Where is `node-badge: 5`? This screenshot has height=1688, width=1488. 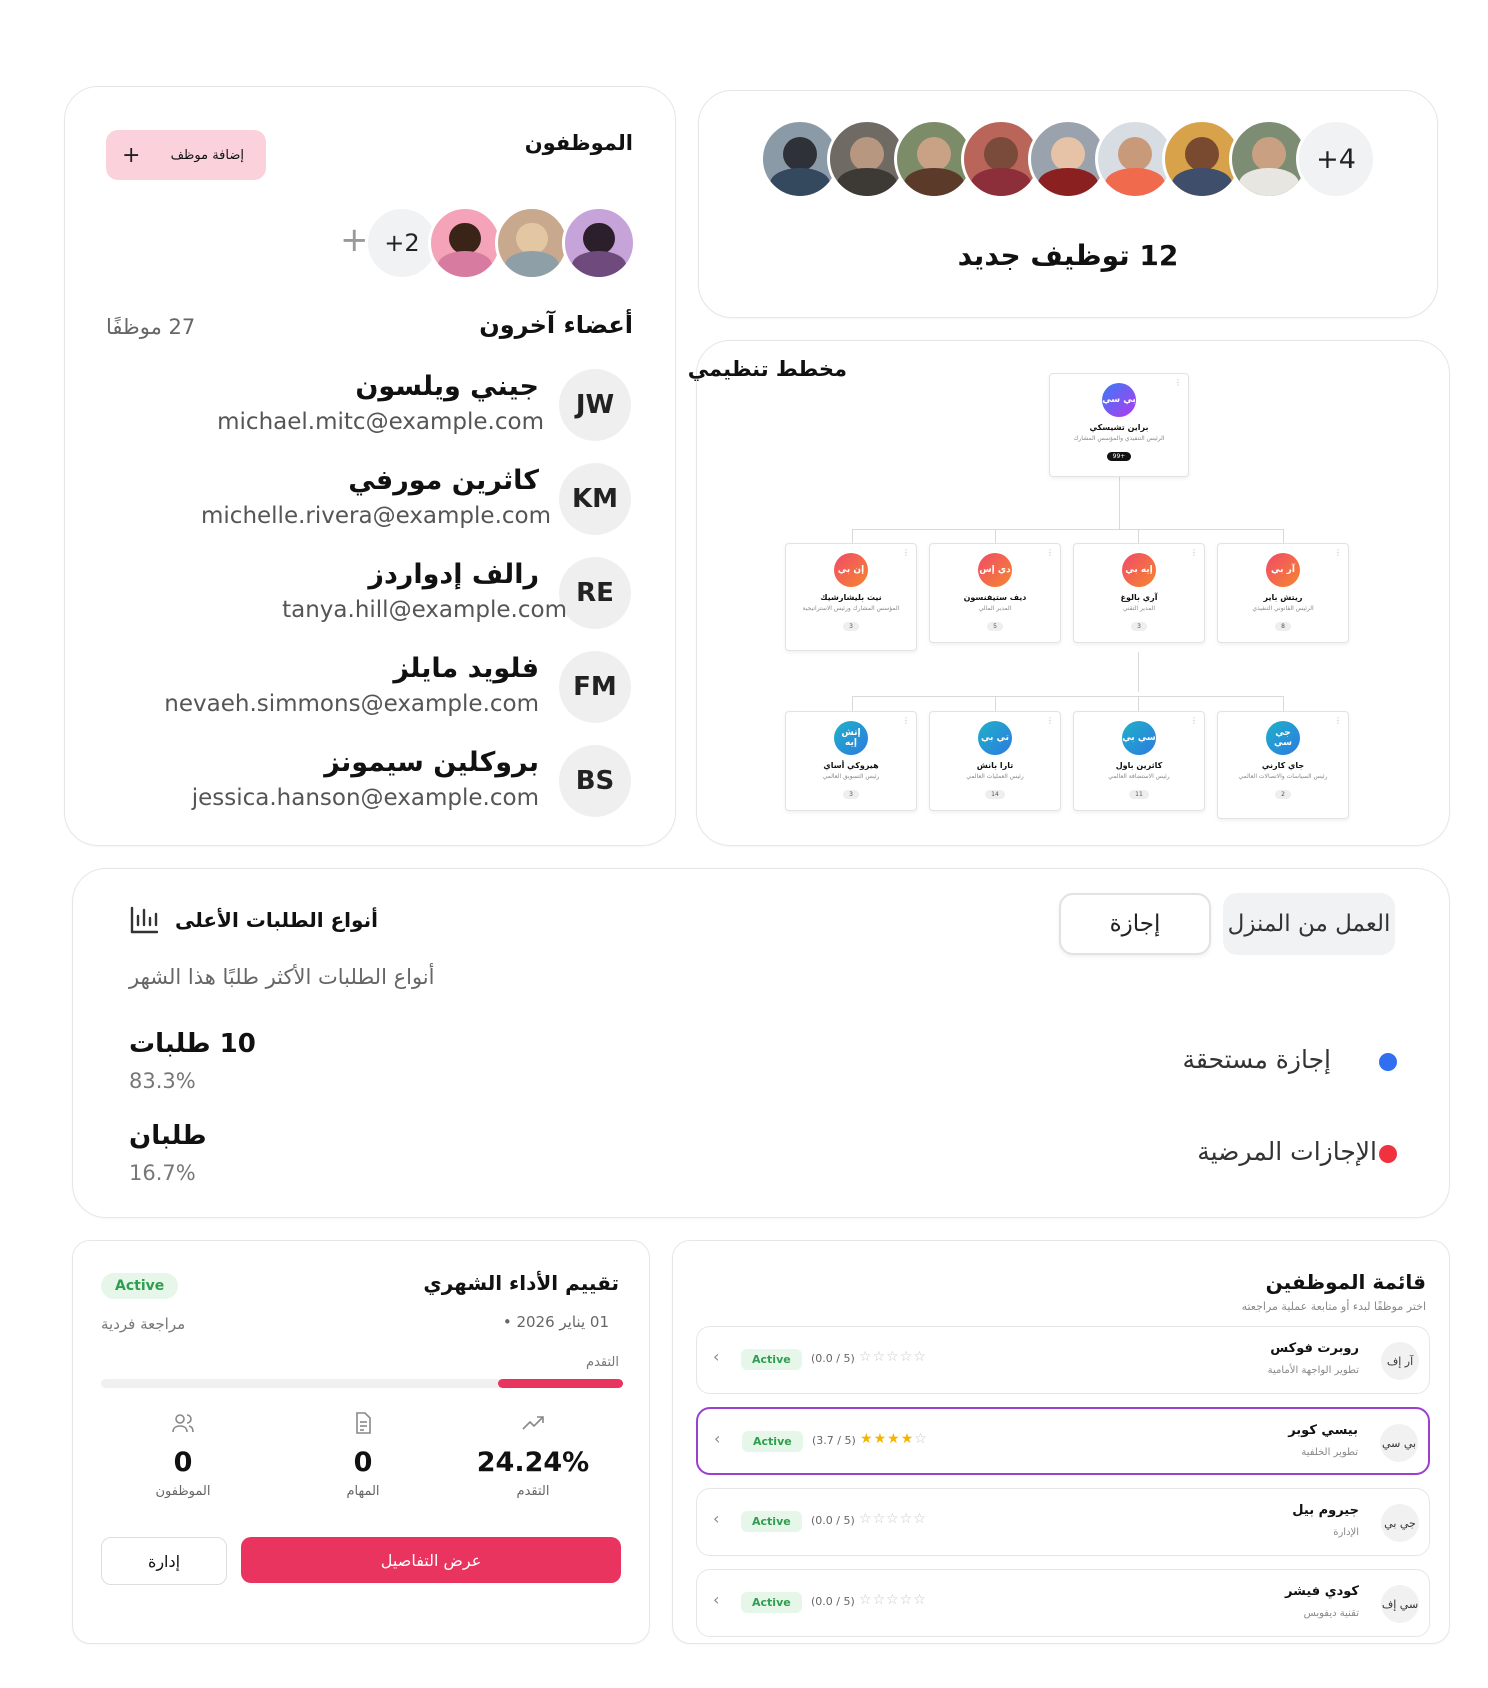 node-badge: 5 is located at coordinates (995, 626).